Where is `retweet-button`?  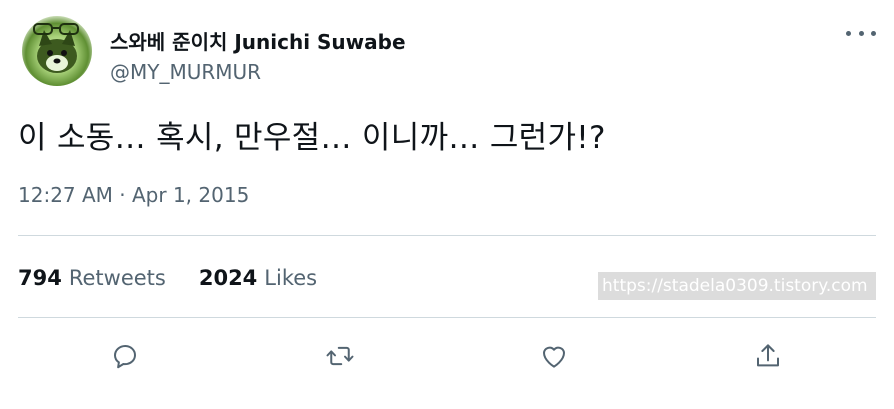 retweet-button is located at coordinates (340, 356).